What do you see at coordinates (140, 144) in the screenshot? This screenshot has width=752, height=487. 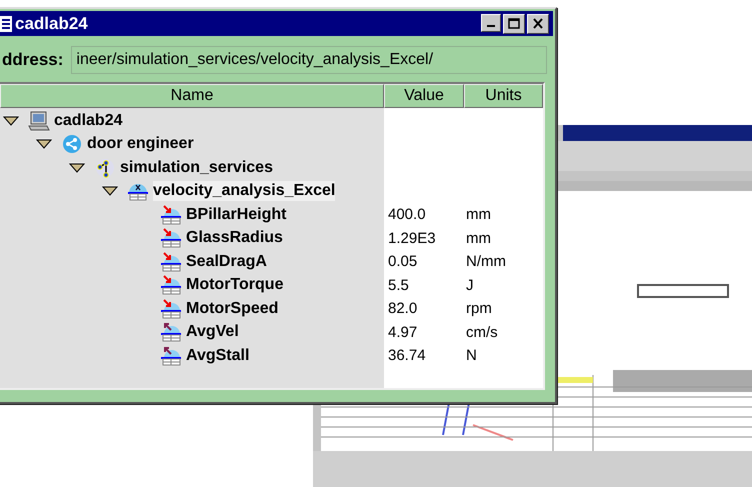 I see `tree-item: door engineer` at bounding box center [140, 144].